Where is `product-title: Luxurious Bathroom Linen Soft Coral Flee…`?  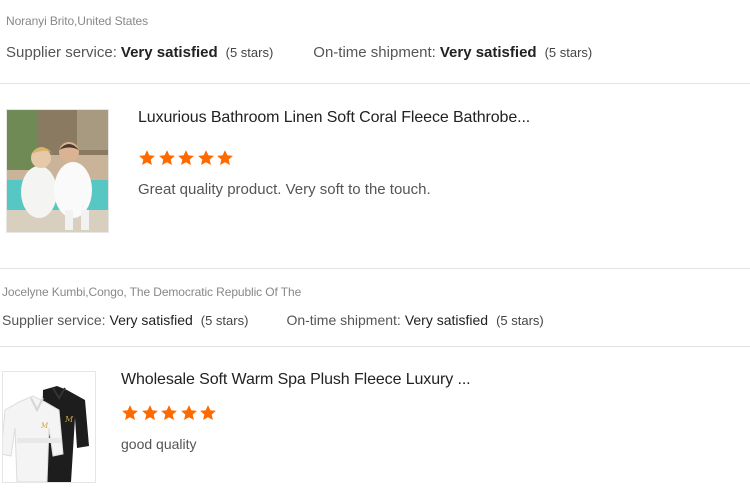
product-title: Luxurious Bathroom Linen Soft Coral Flee… is located at coordinates (334, 118).